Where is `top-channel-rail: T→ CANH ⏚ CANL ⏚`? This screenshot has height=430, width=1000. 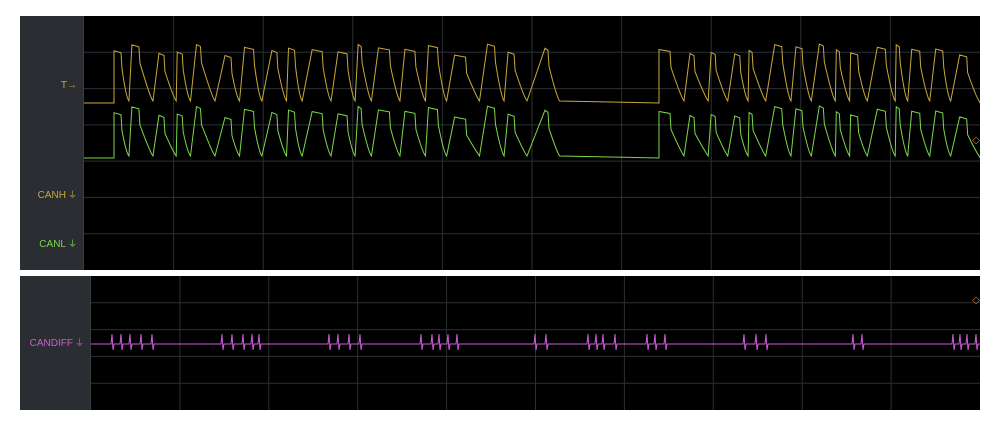 top-channel-rail: T→ CANH ⏚ CANL ⏚ is located at coordinates (52, 143).